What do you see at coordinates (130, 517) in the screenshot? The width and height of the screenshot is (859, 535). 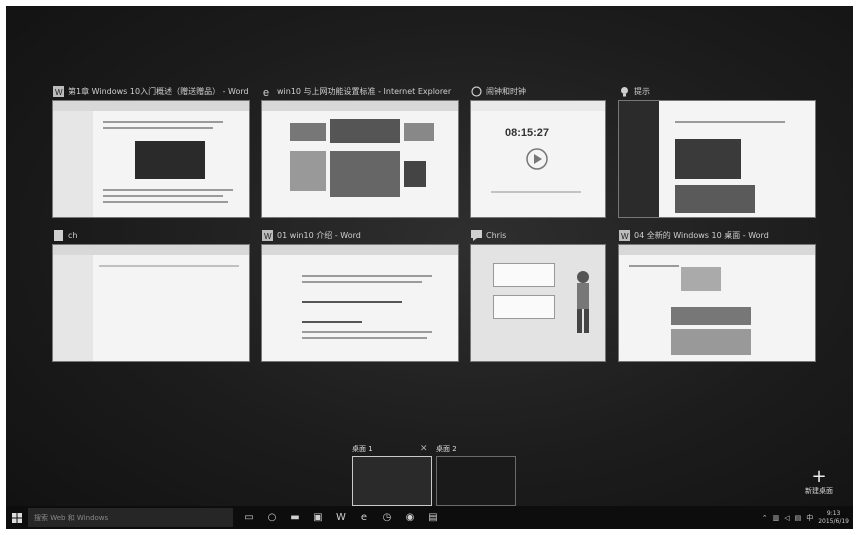 I see `search-box: 搜索 Web 和 Windows` at bounding box center [130, 517].